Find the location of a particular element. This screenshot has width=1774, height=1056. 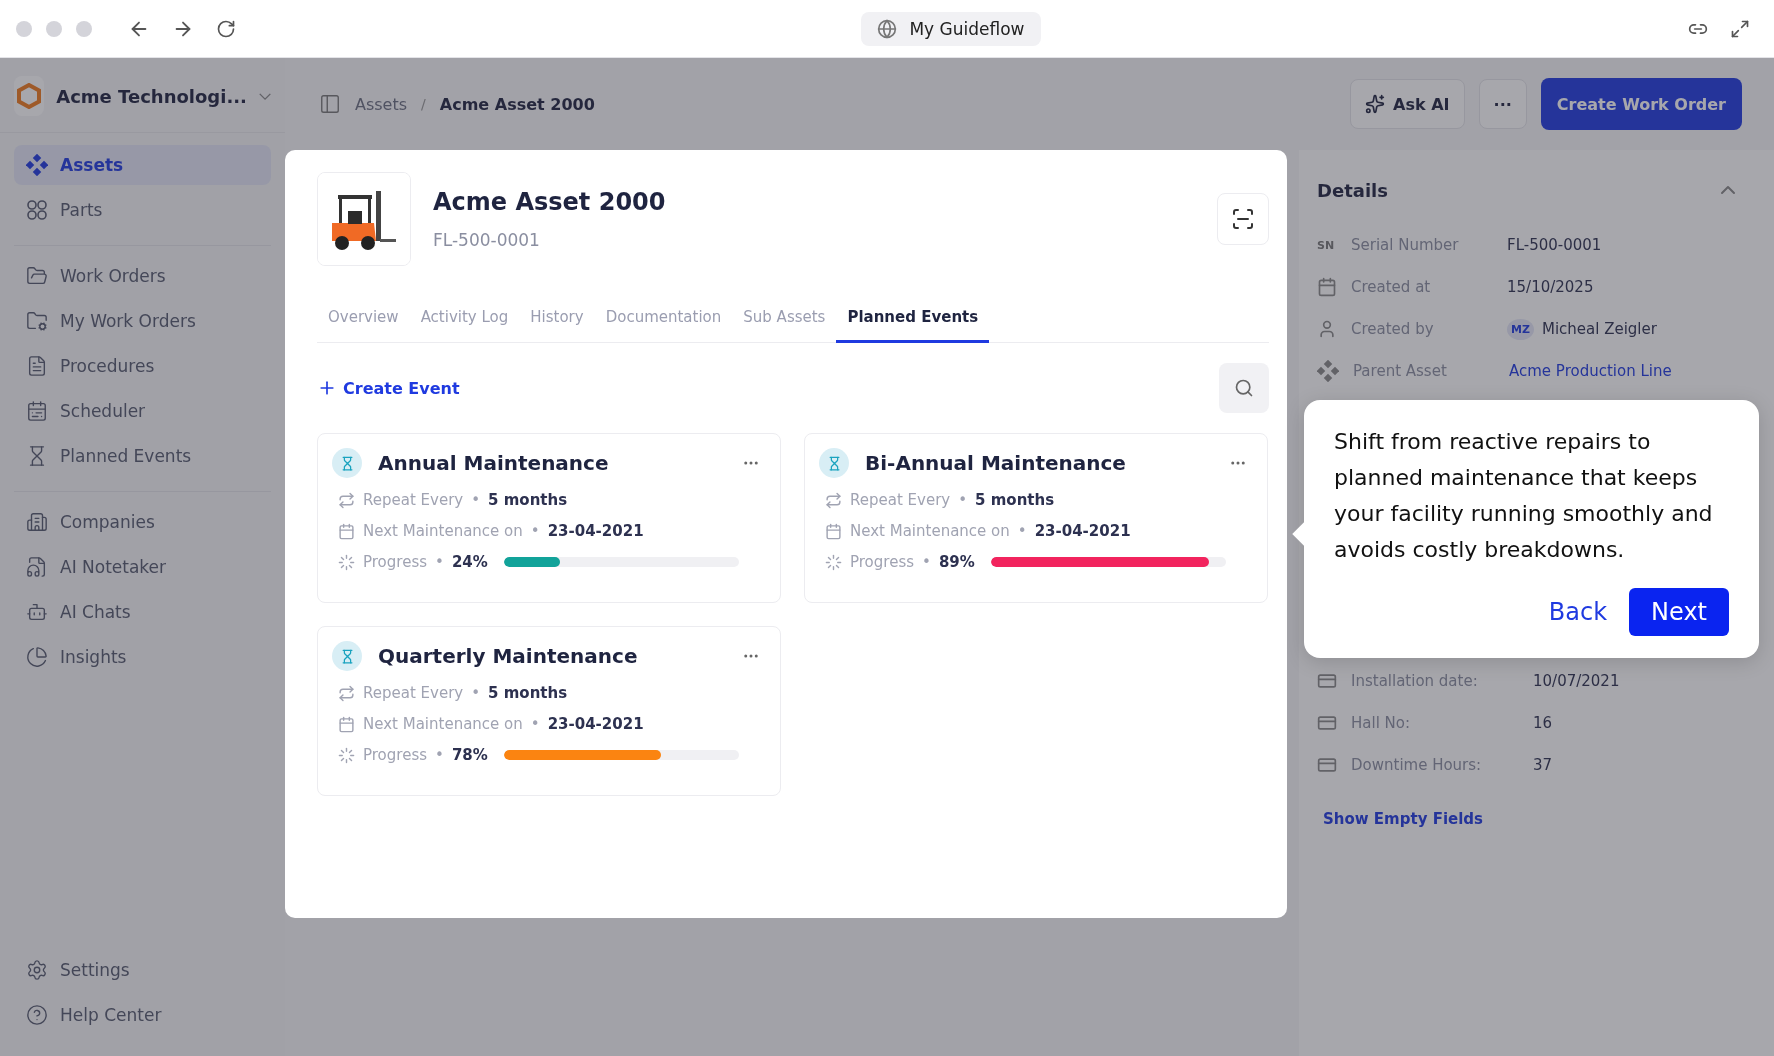

breadcrumb-link: Assets is located at coordinates (381, 104).